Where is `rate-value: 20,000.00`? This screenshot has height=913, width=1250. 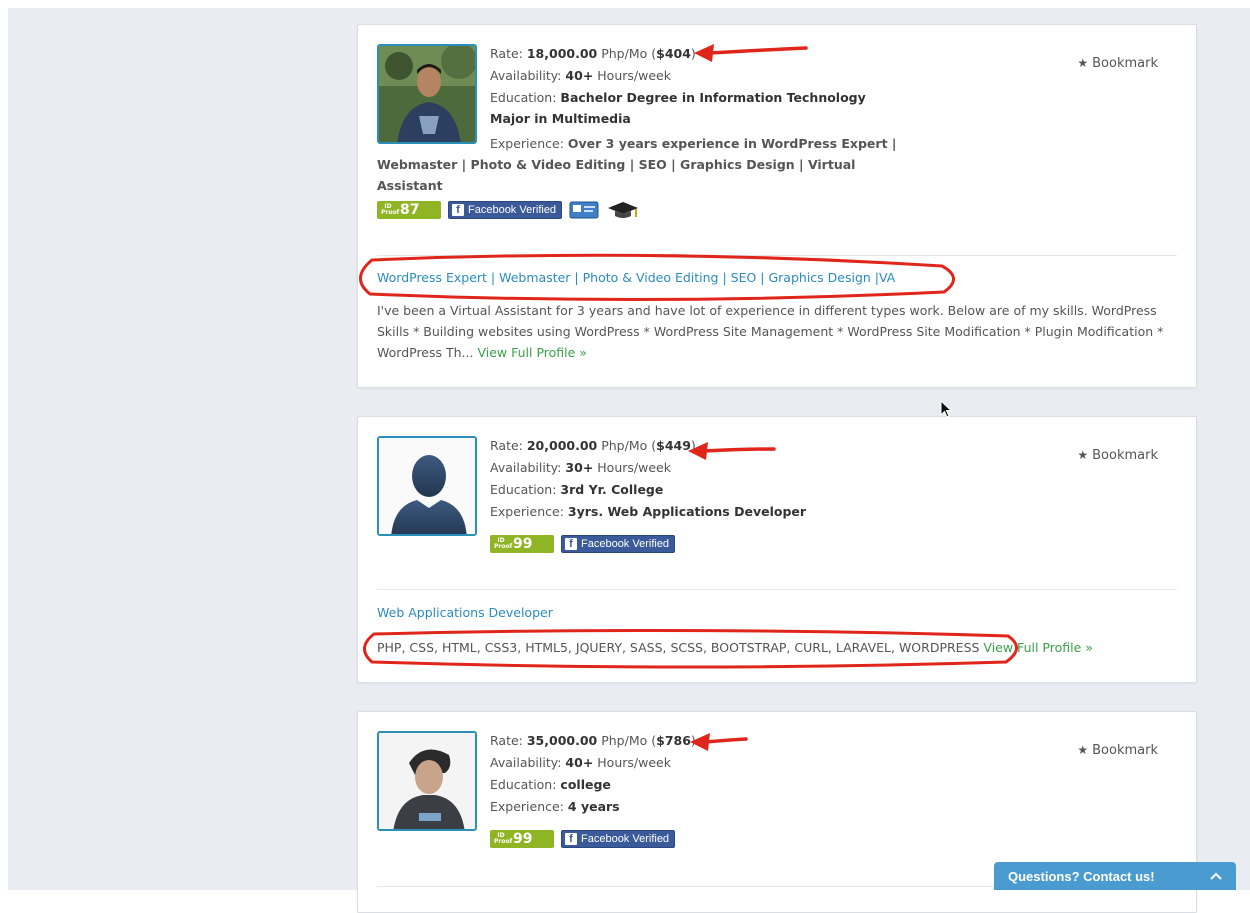
rate-value: 20,000.00 is located at coordinates (562, 445).